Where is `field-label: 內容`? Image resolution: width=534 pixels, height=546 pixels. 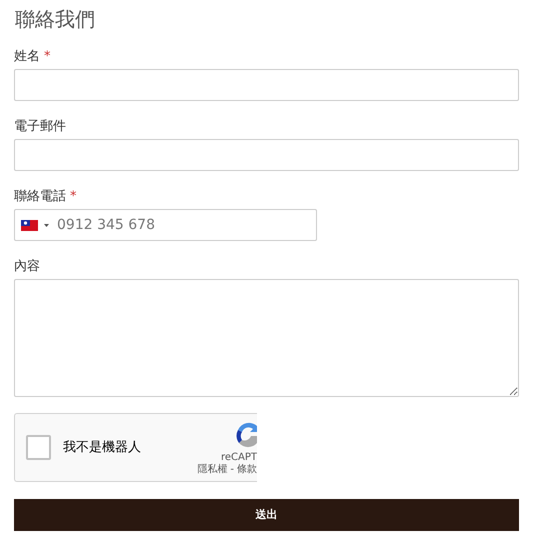
field-label: 內容 is located at coordinates (27, 267).